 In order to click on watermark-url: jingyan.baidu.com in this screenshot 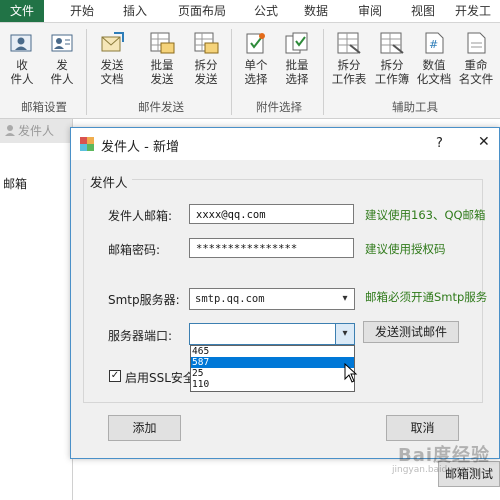, I will do `click(434, 470)`.